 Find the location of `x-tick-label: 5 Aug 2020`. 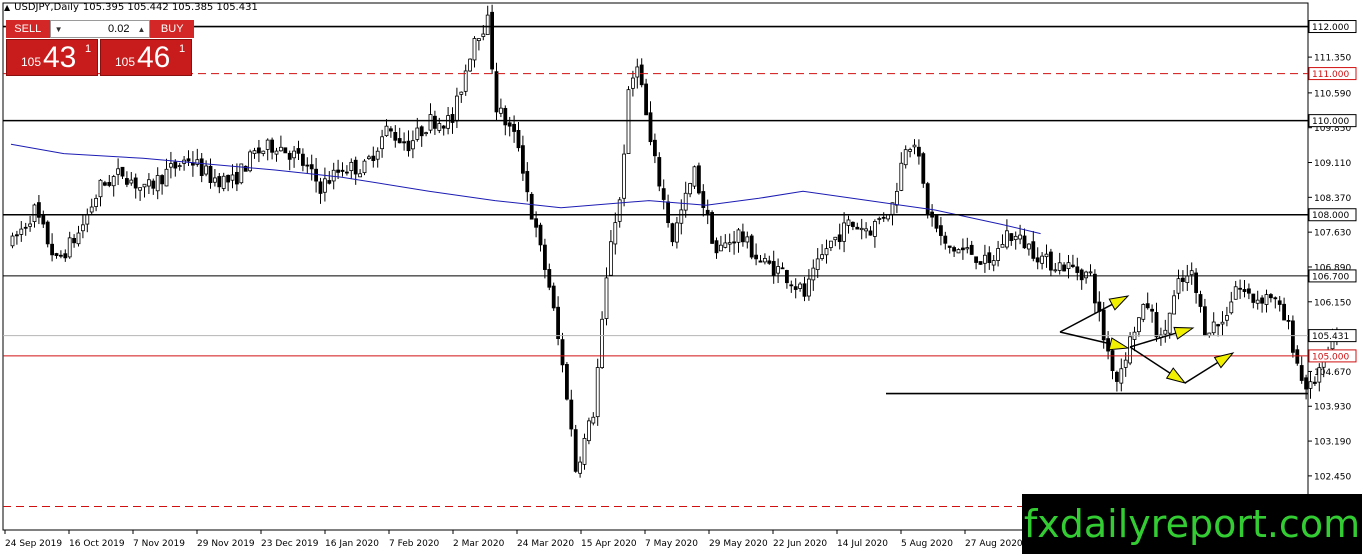

x-tick-label: 5 Aug 2020 is located at coordinates (927, 544).